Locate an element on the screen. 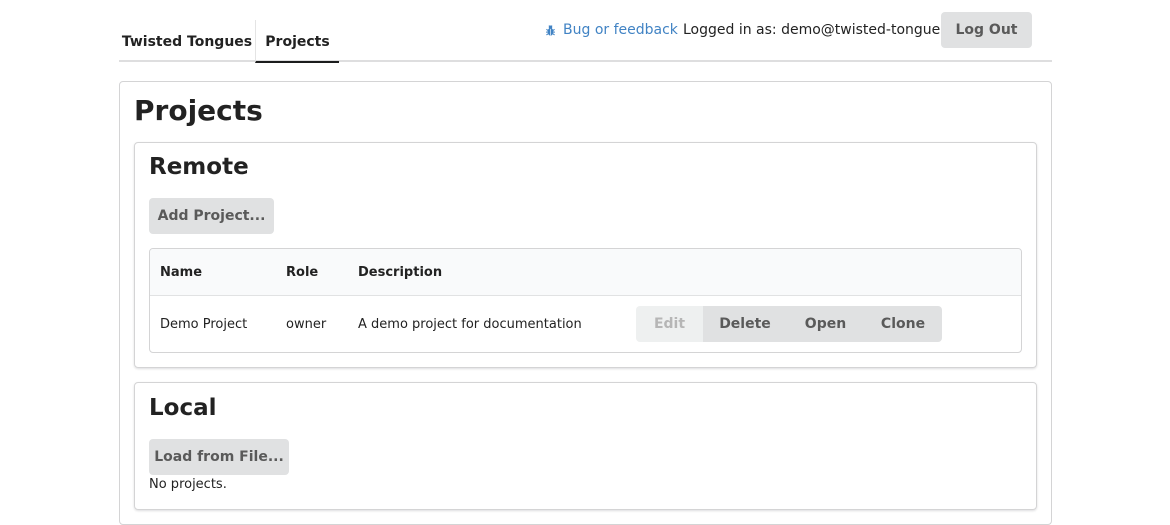 Image resolution: width=1170 pixels, height=525 pixels. logout-button: Log Out is located at coordinates (986, 30).